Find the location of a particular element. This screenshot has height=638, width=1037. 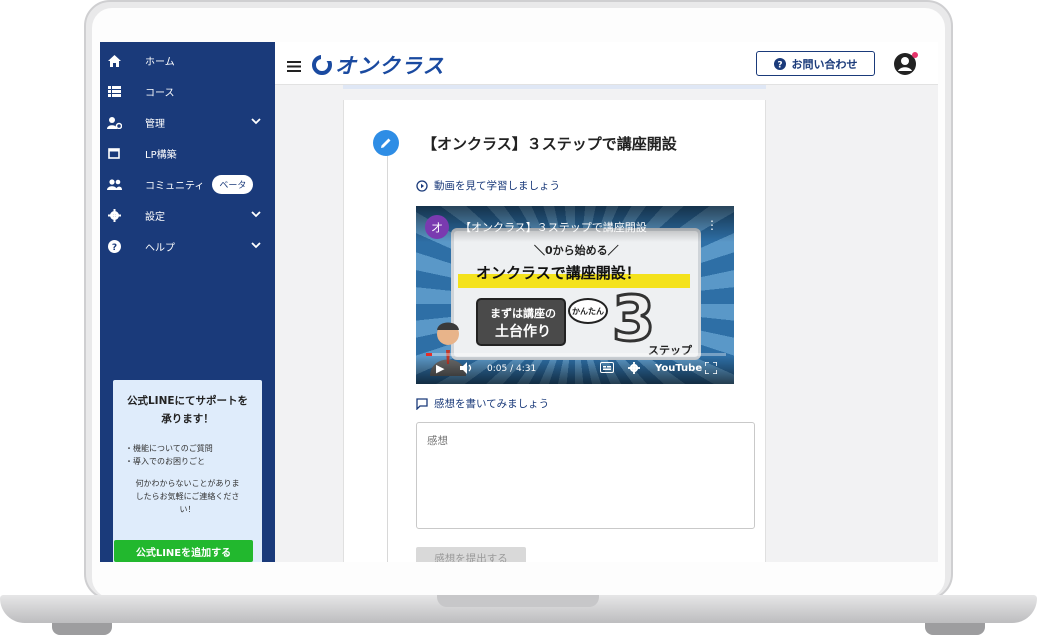

promo-title: 公式LINEにてサポートを 承ります！ is located at coordinates (187, 410).